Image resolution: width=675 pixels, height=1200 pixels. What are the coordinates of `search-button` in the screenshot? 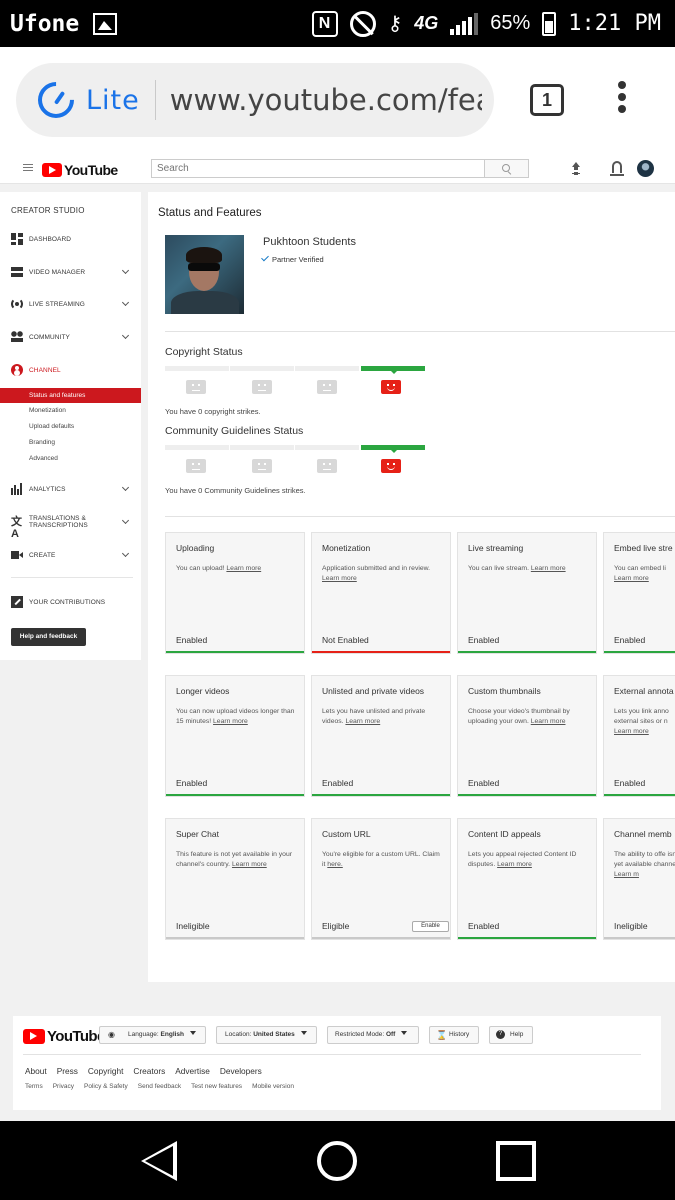 It's located at (507, 168).